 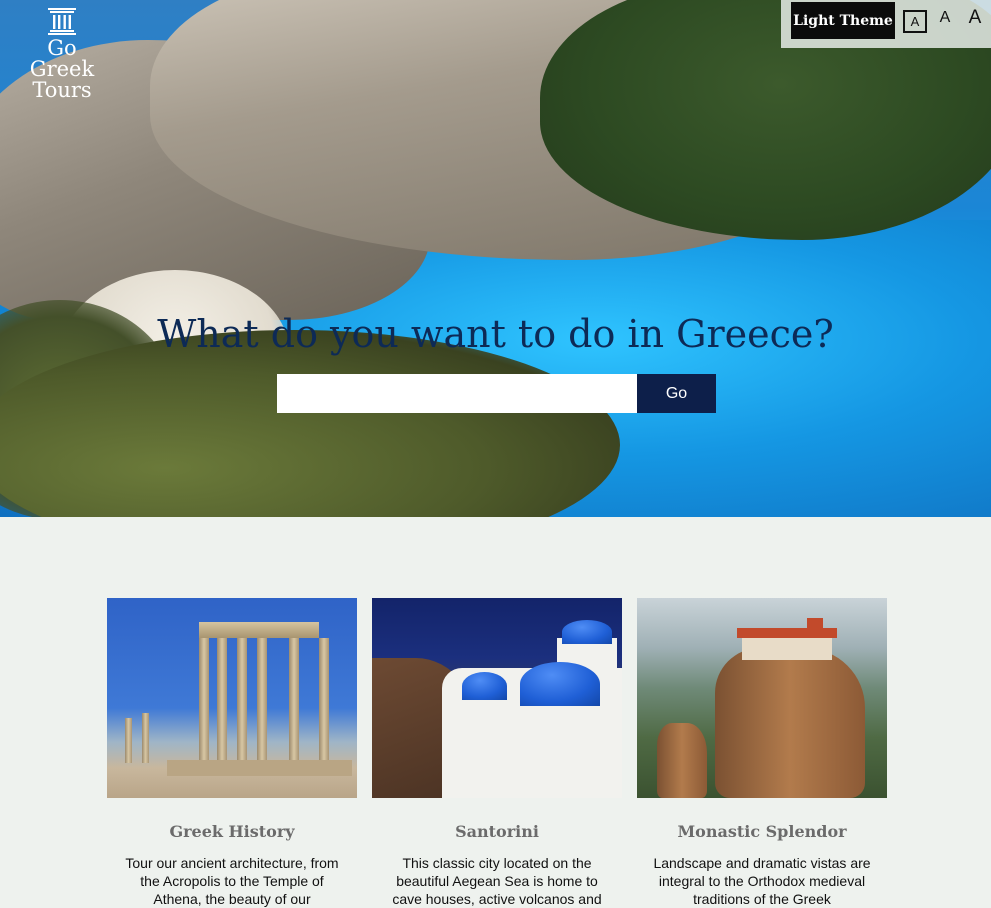 I want to click on brand-logo: Go Greek Tours, so click(x=62, y=53).